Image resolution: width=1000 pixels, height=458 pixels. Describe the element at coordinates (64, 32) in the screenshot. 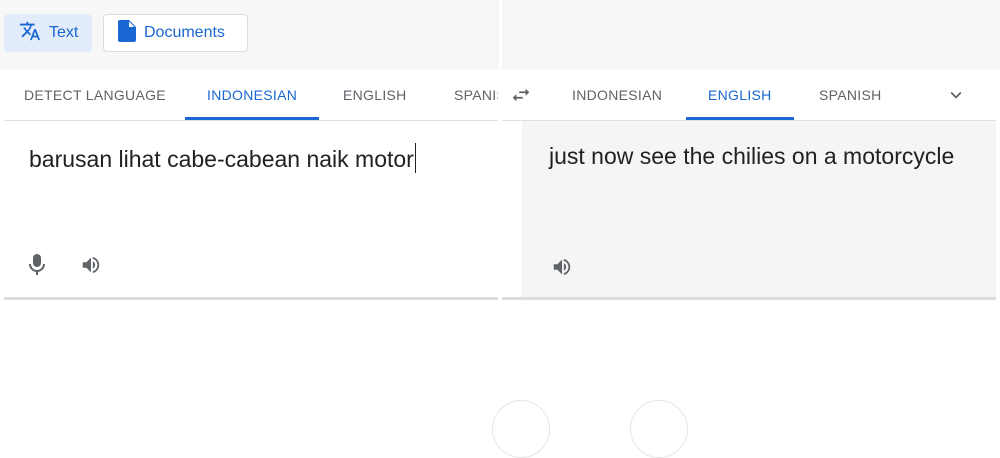

I see `text-mode-label: Text` at that location.